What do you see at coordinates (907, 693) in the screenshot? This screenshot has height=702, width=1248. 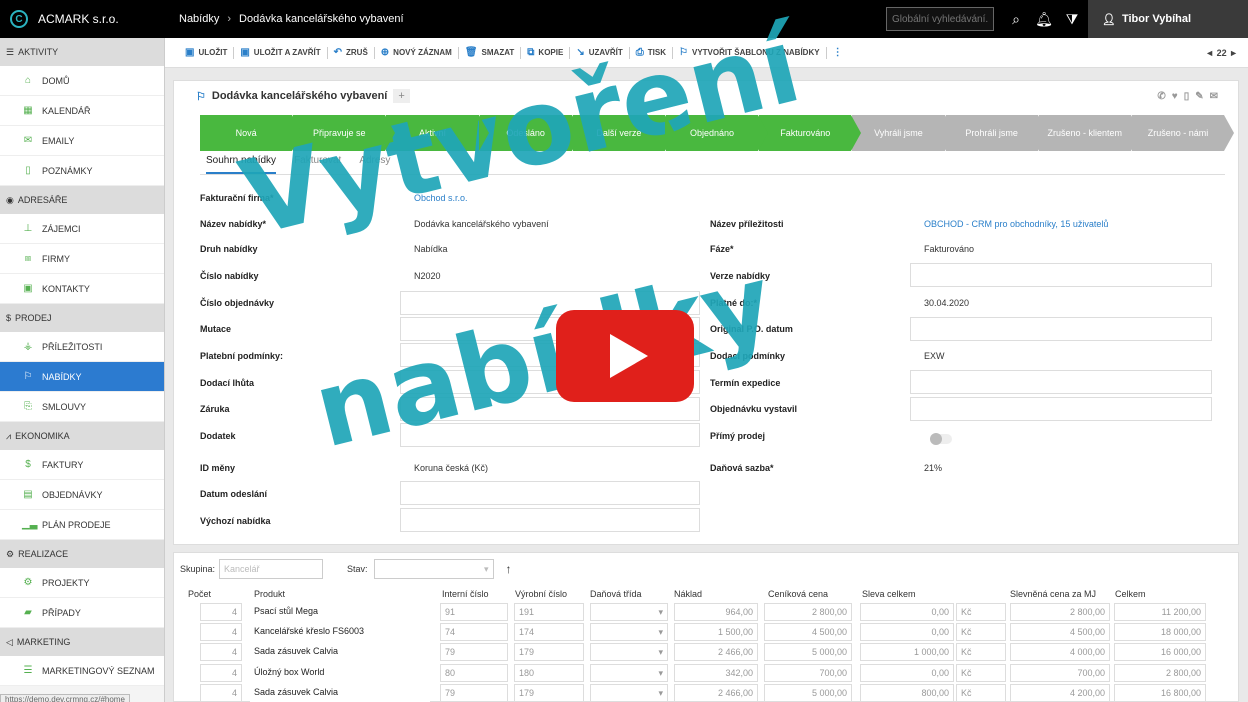 I see `discount-input: 800,00` at bounding box center [907, 693].